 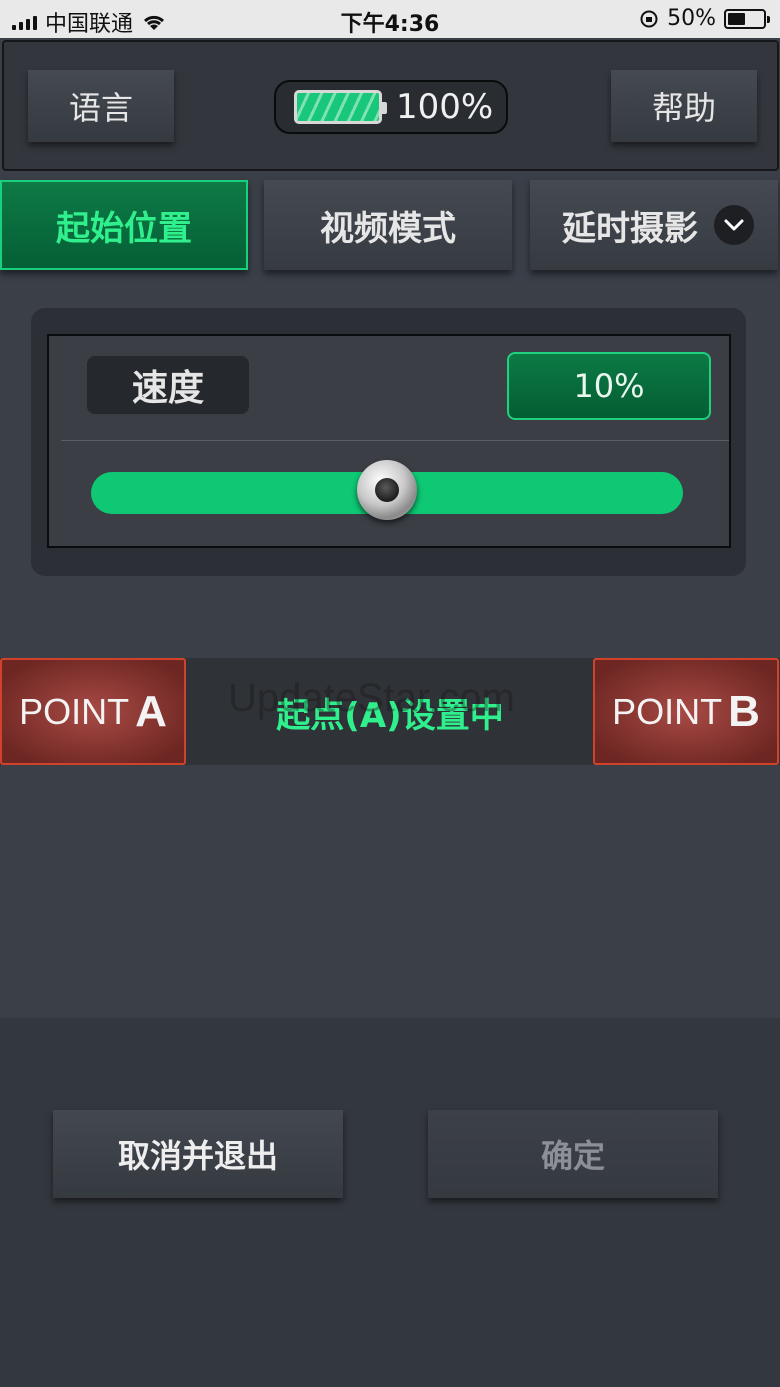 What do you see at coordinates (747, 18) in the screenshot?
I see `battery-icon` at bounding box center [747, 18].